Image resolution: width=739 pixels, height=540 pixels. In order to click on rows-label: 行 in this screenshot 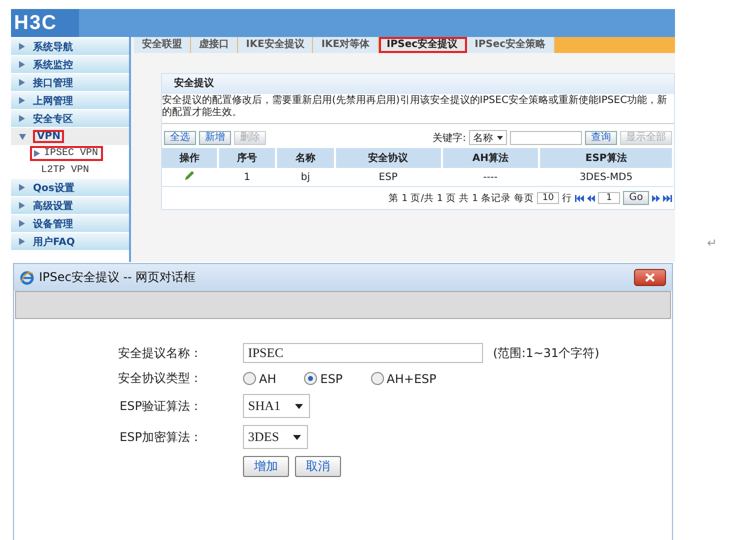, I will do `click(567, 198)`.